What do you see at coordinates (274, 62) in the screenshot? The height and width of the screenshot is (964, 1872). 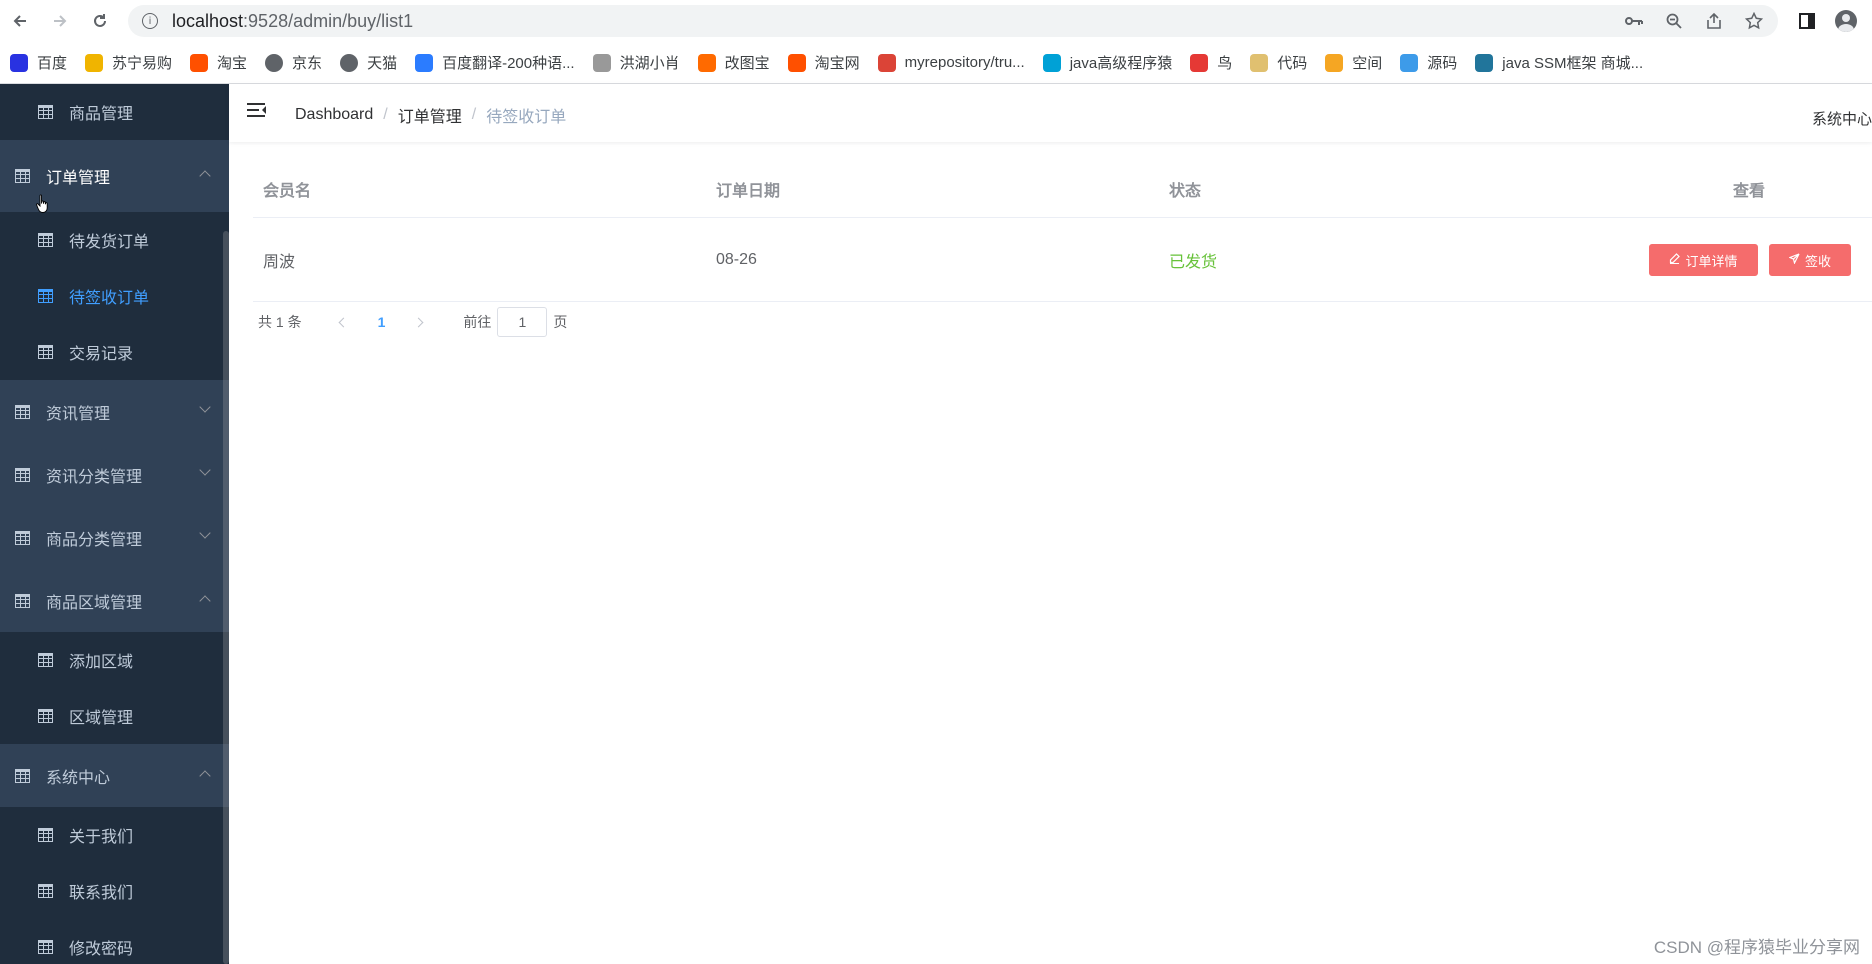 I see `globe-icon` at bounding box center [274, 62].